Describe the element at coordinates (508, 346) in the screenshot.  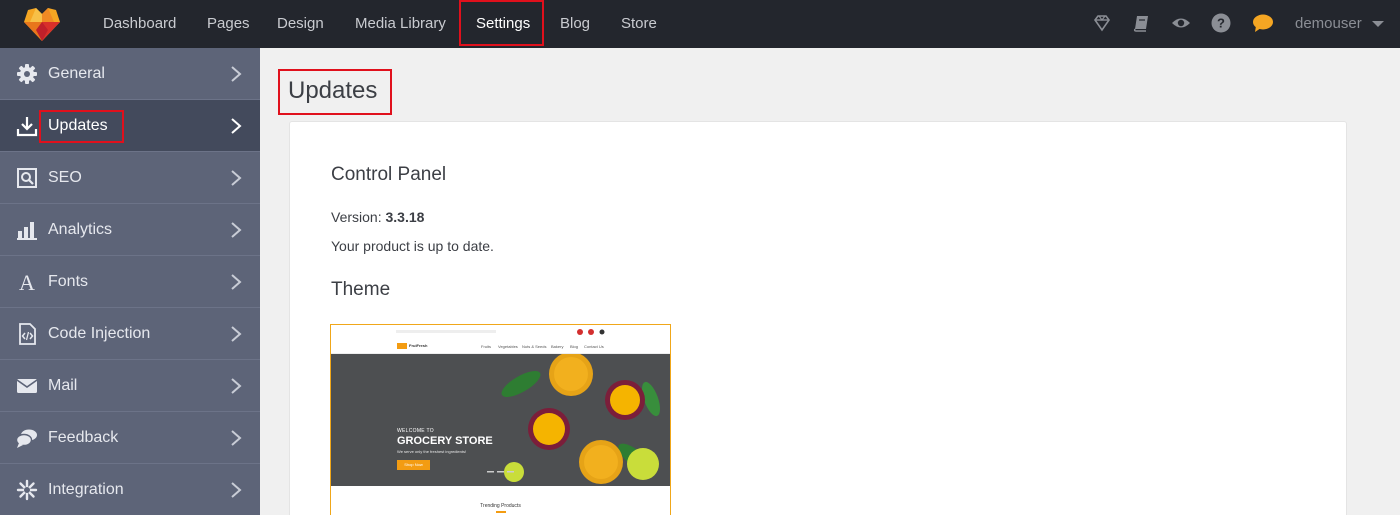
I see `preview-menu-1: Vegetables` at that location.